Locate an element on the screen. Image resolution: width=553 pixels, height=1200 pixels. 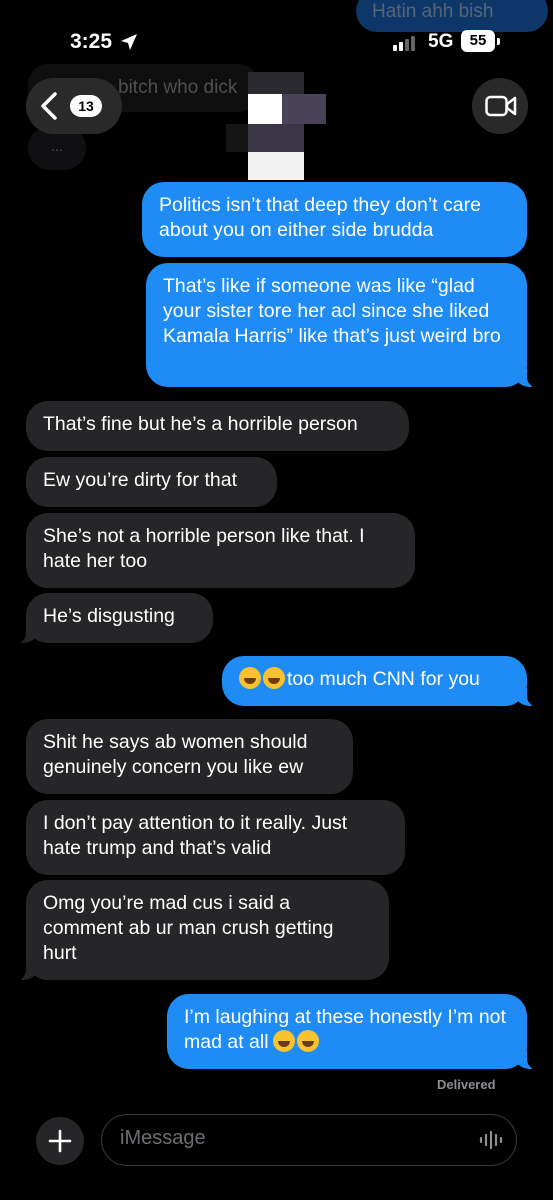
plus-icon is located at coordinates (60, 1143).